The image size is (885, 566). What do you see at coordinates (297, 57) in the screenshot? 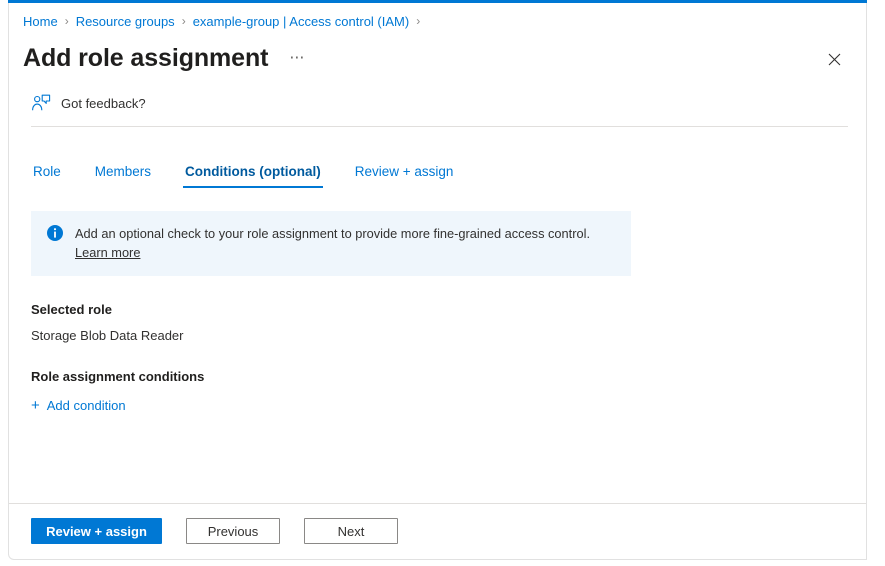
I see `more-options-icon: ⋯` at bounding box center [297, 57].